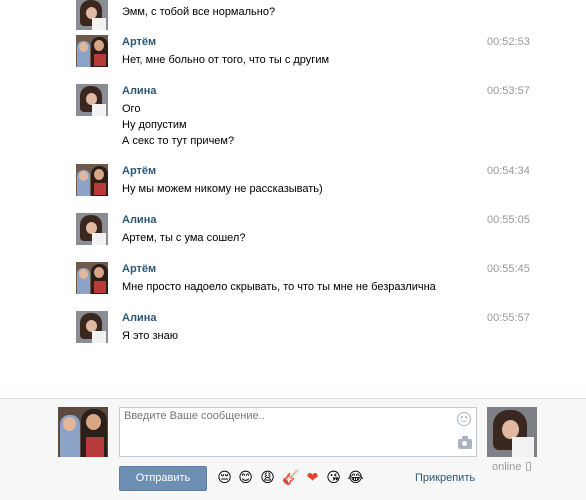 This screenshot has width=586, height=500. I want to click on message-text: Ого Ну допустим А секс то тут причем?, so click(178, 125).